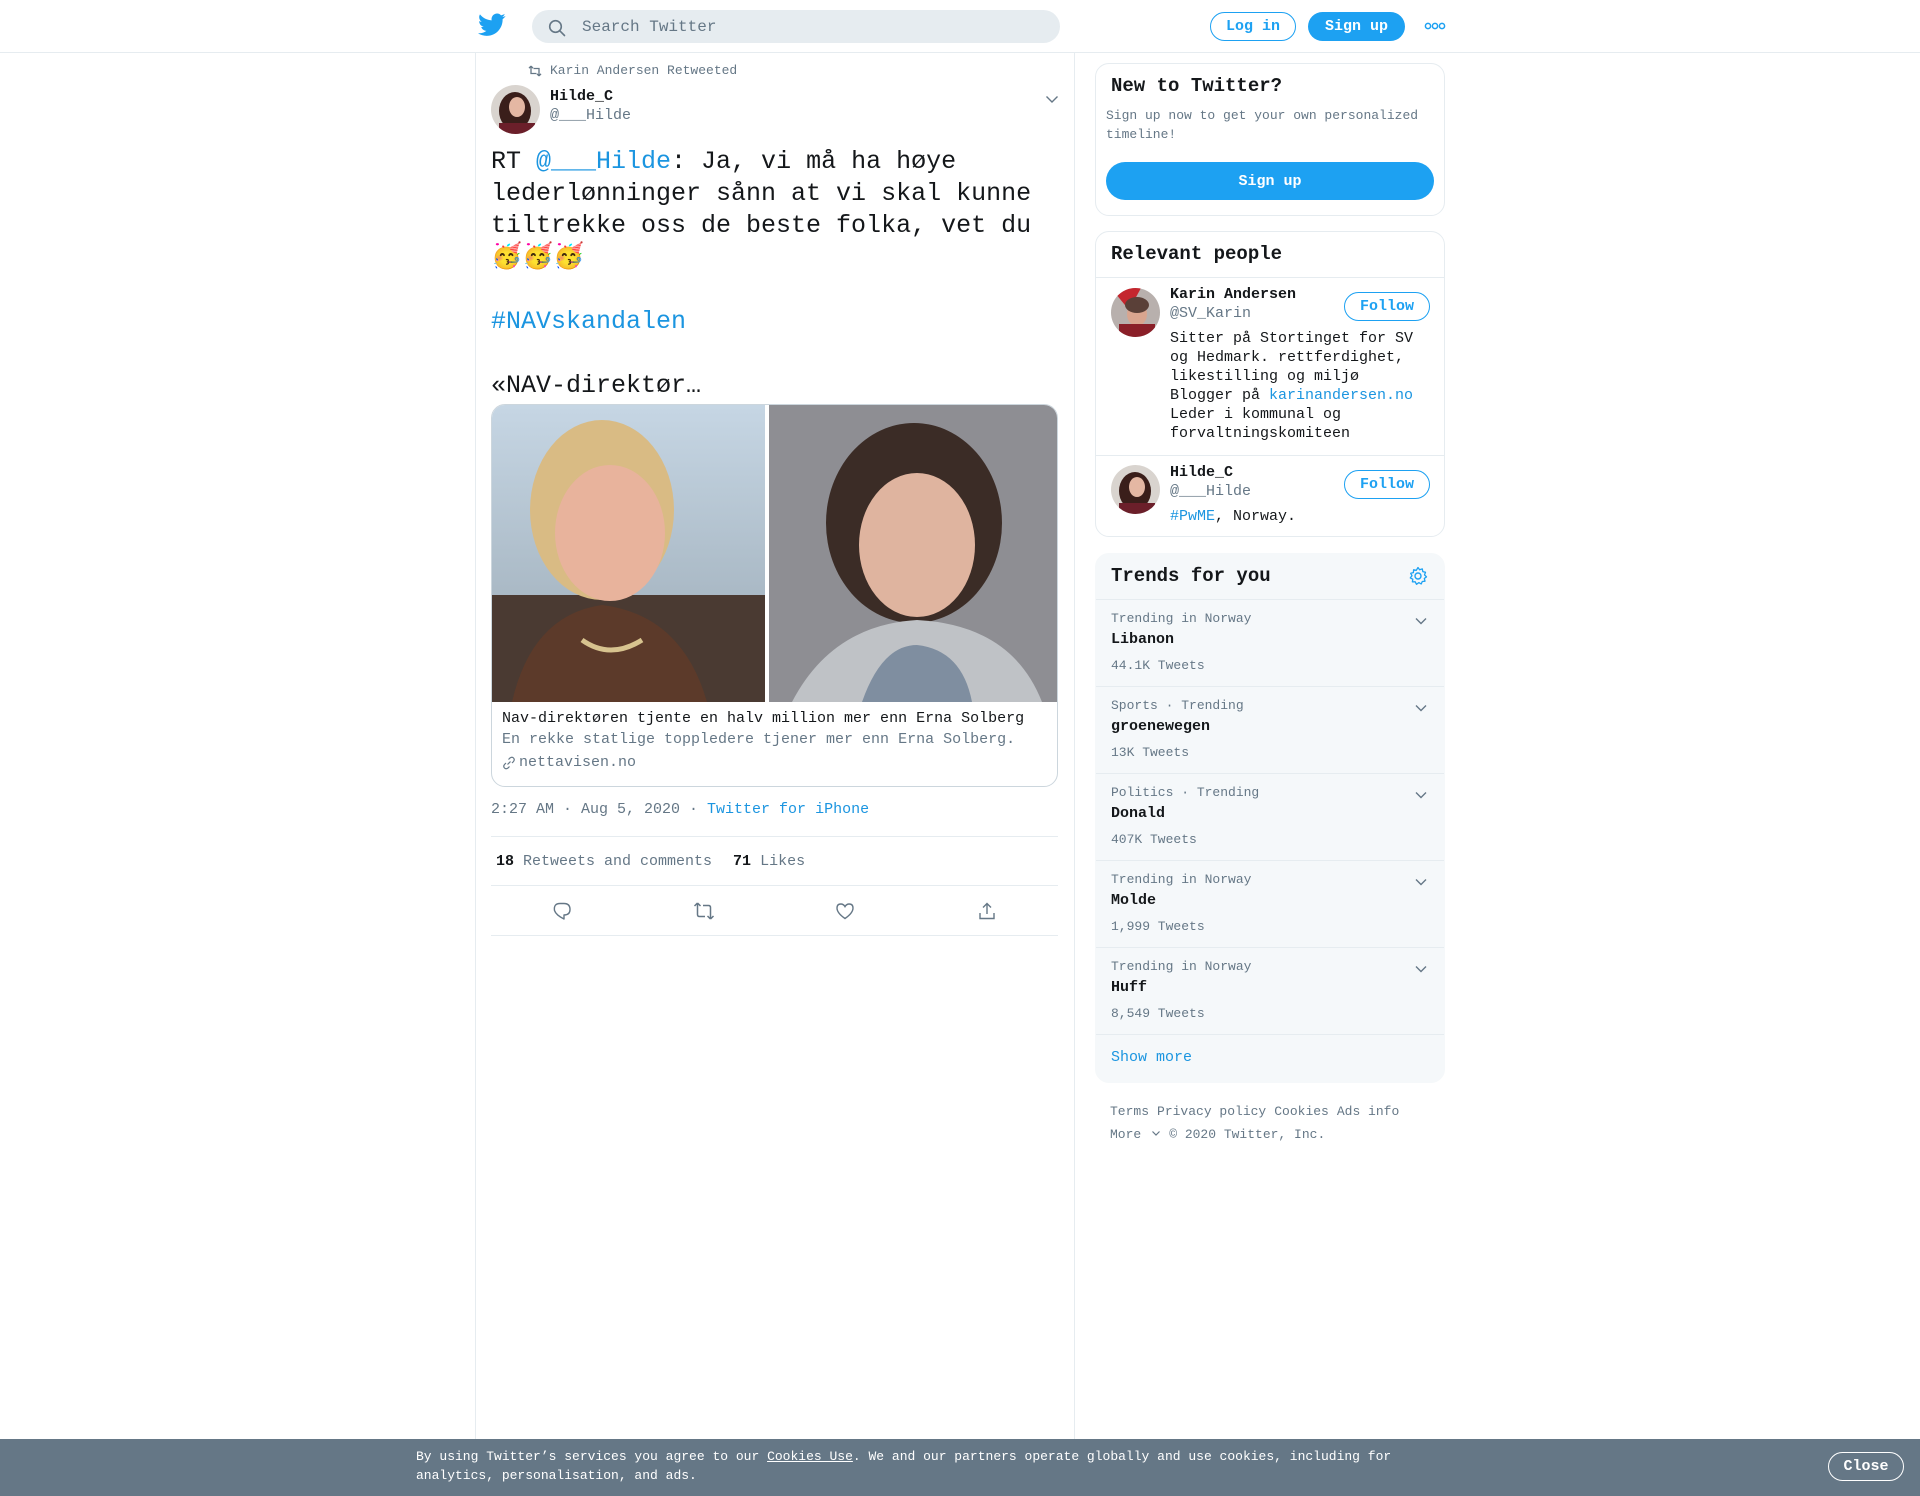  Describe the element at coordinates (1134, 900) in the screenshot. I see `trend-name: Molde` at that location.